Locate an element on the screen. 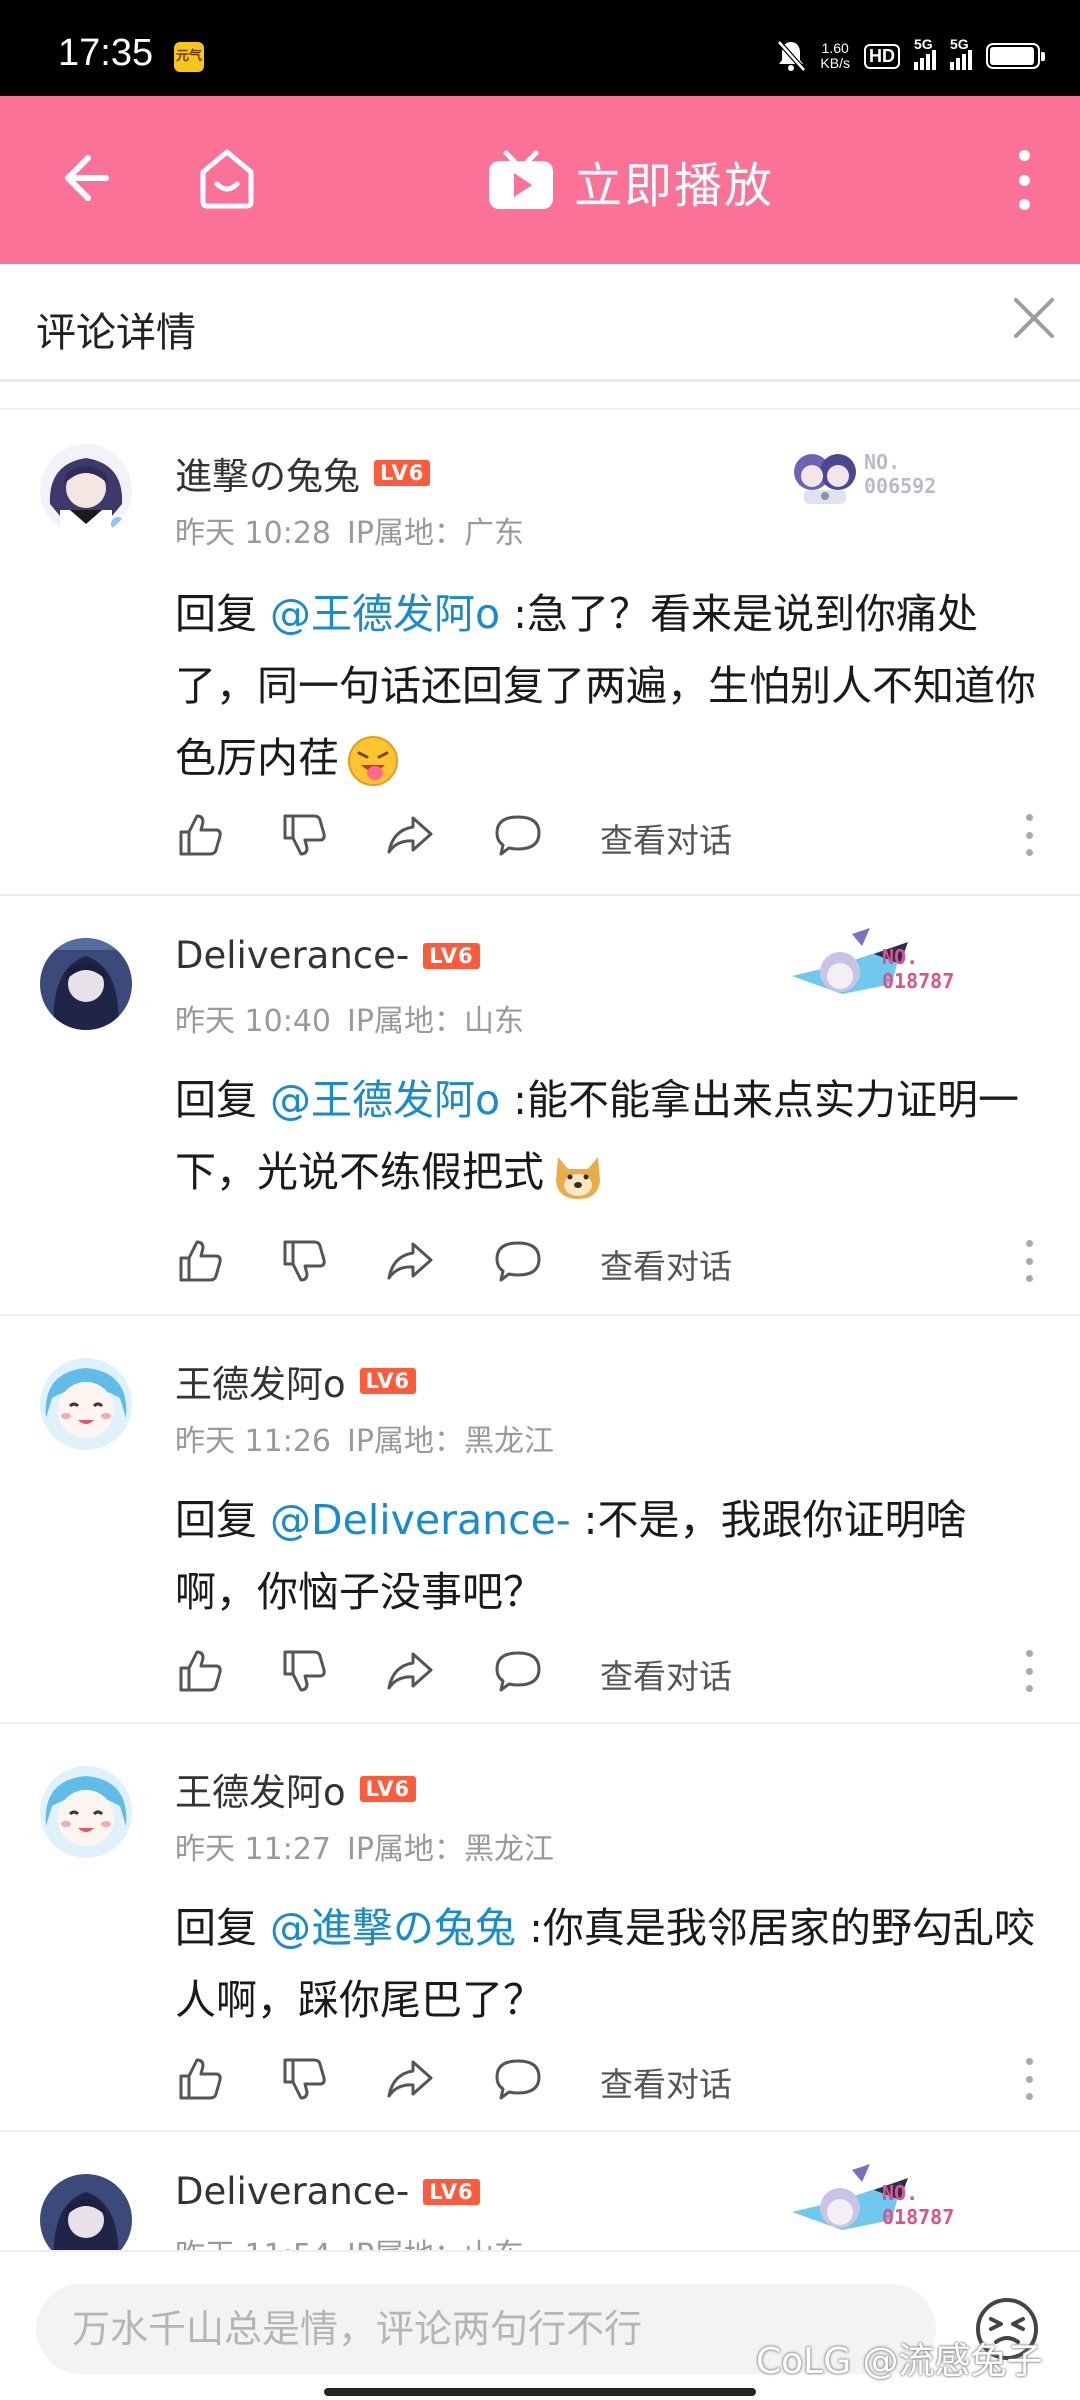 The image size is (1080, 2400). comment-time: 昨天 10:40 is located at coordinates (253, 1021).